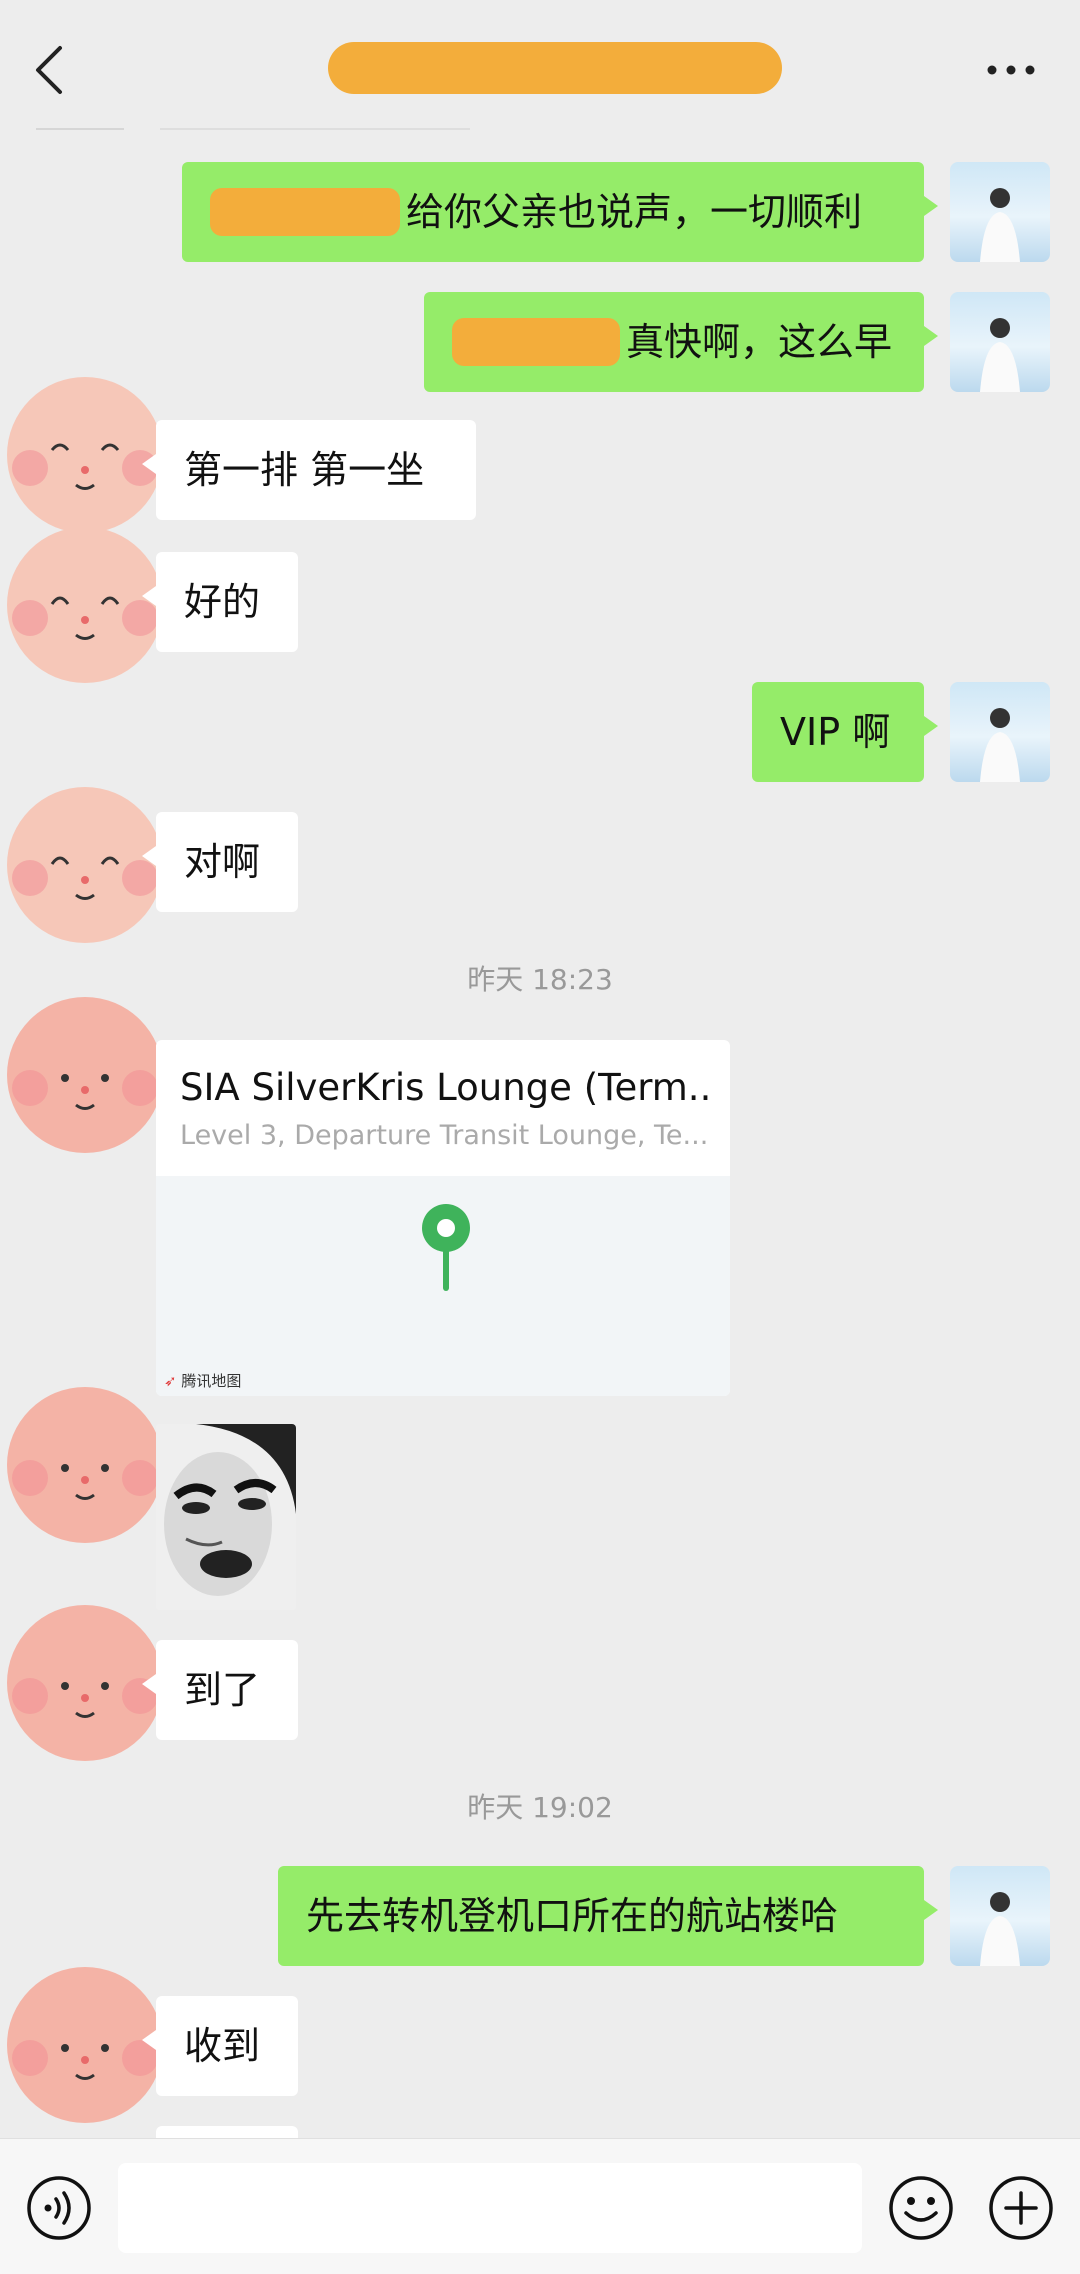 This screenshot has height=2274, width=1080. I want to click on message-bubble-other: 到了, so click(220, 1690).